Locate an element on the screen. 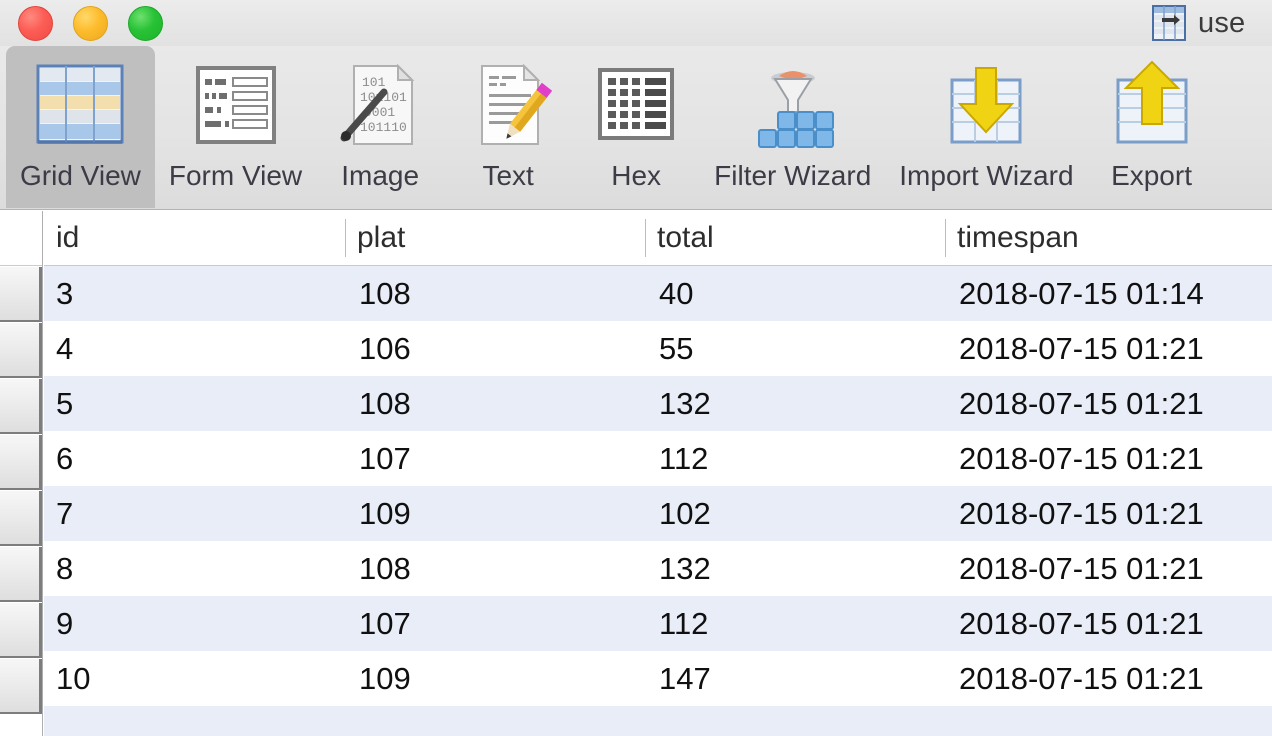 The height and width of the screenshot is (736, 1272). cell-total is located at coordinates (795, 721).